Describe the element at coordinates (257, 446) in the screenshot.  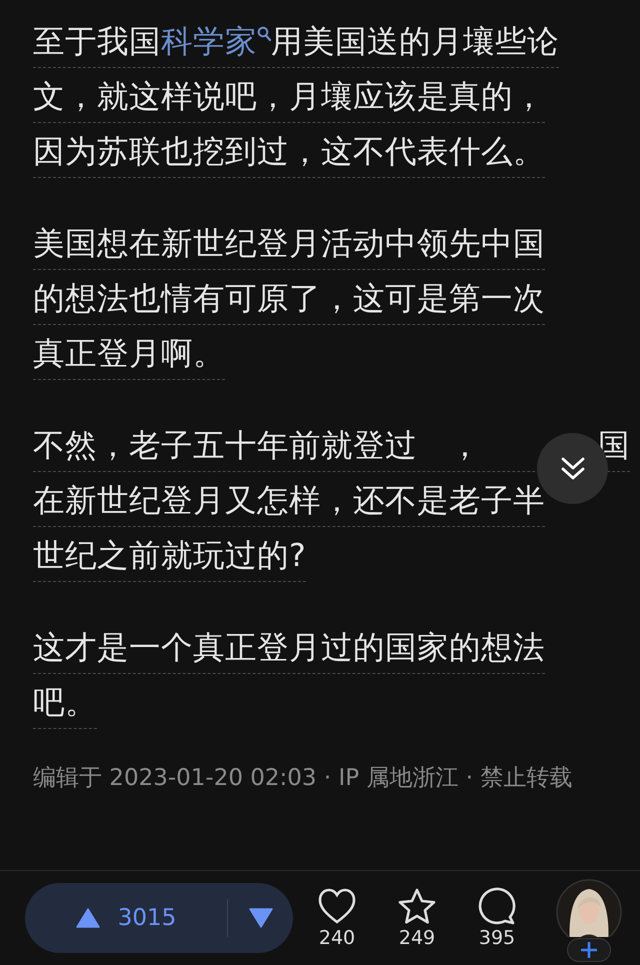
I see `body-text: 不然，老子五十年前就登过 ，` at that location.